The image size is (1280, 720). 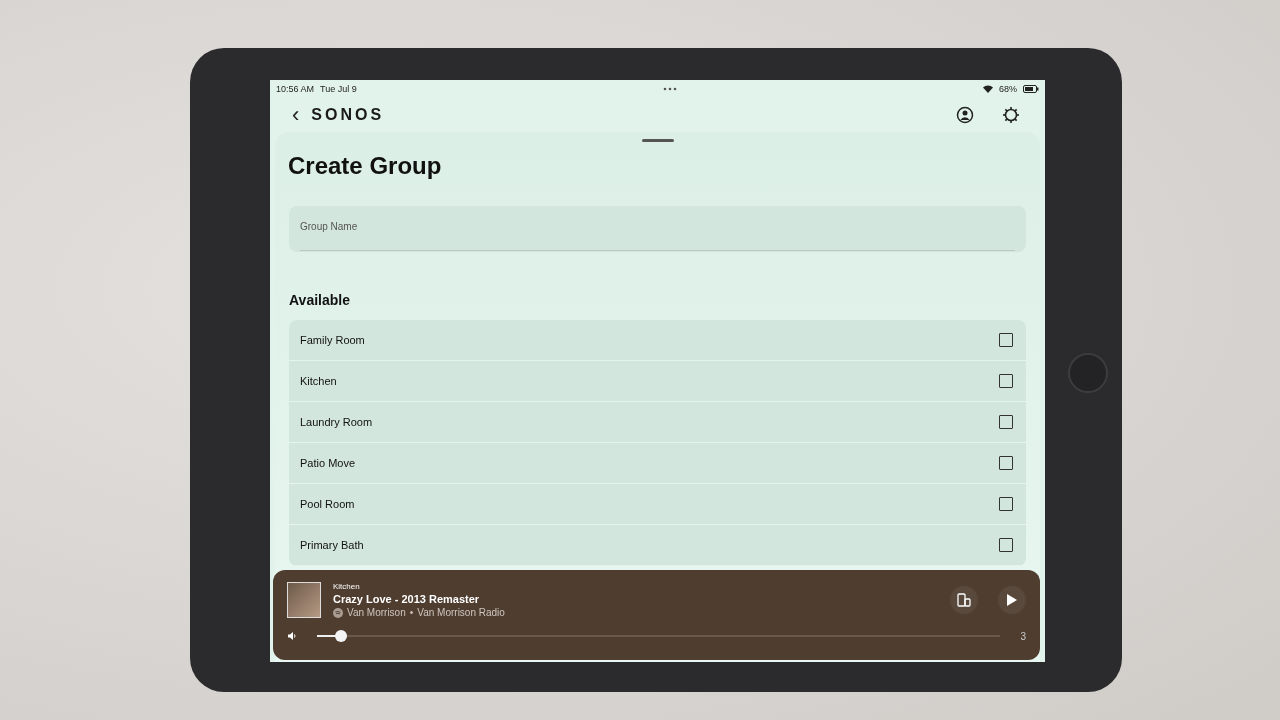 I want to click on room-row: Pool Room, so click(x=657, y=504).